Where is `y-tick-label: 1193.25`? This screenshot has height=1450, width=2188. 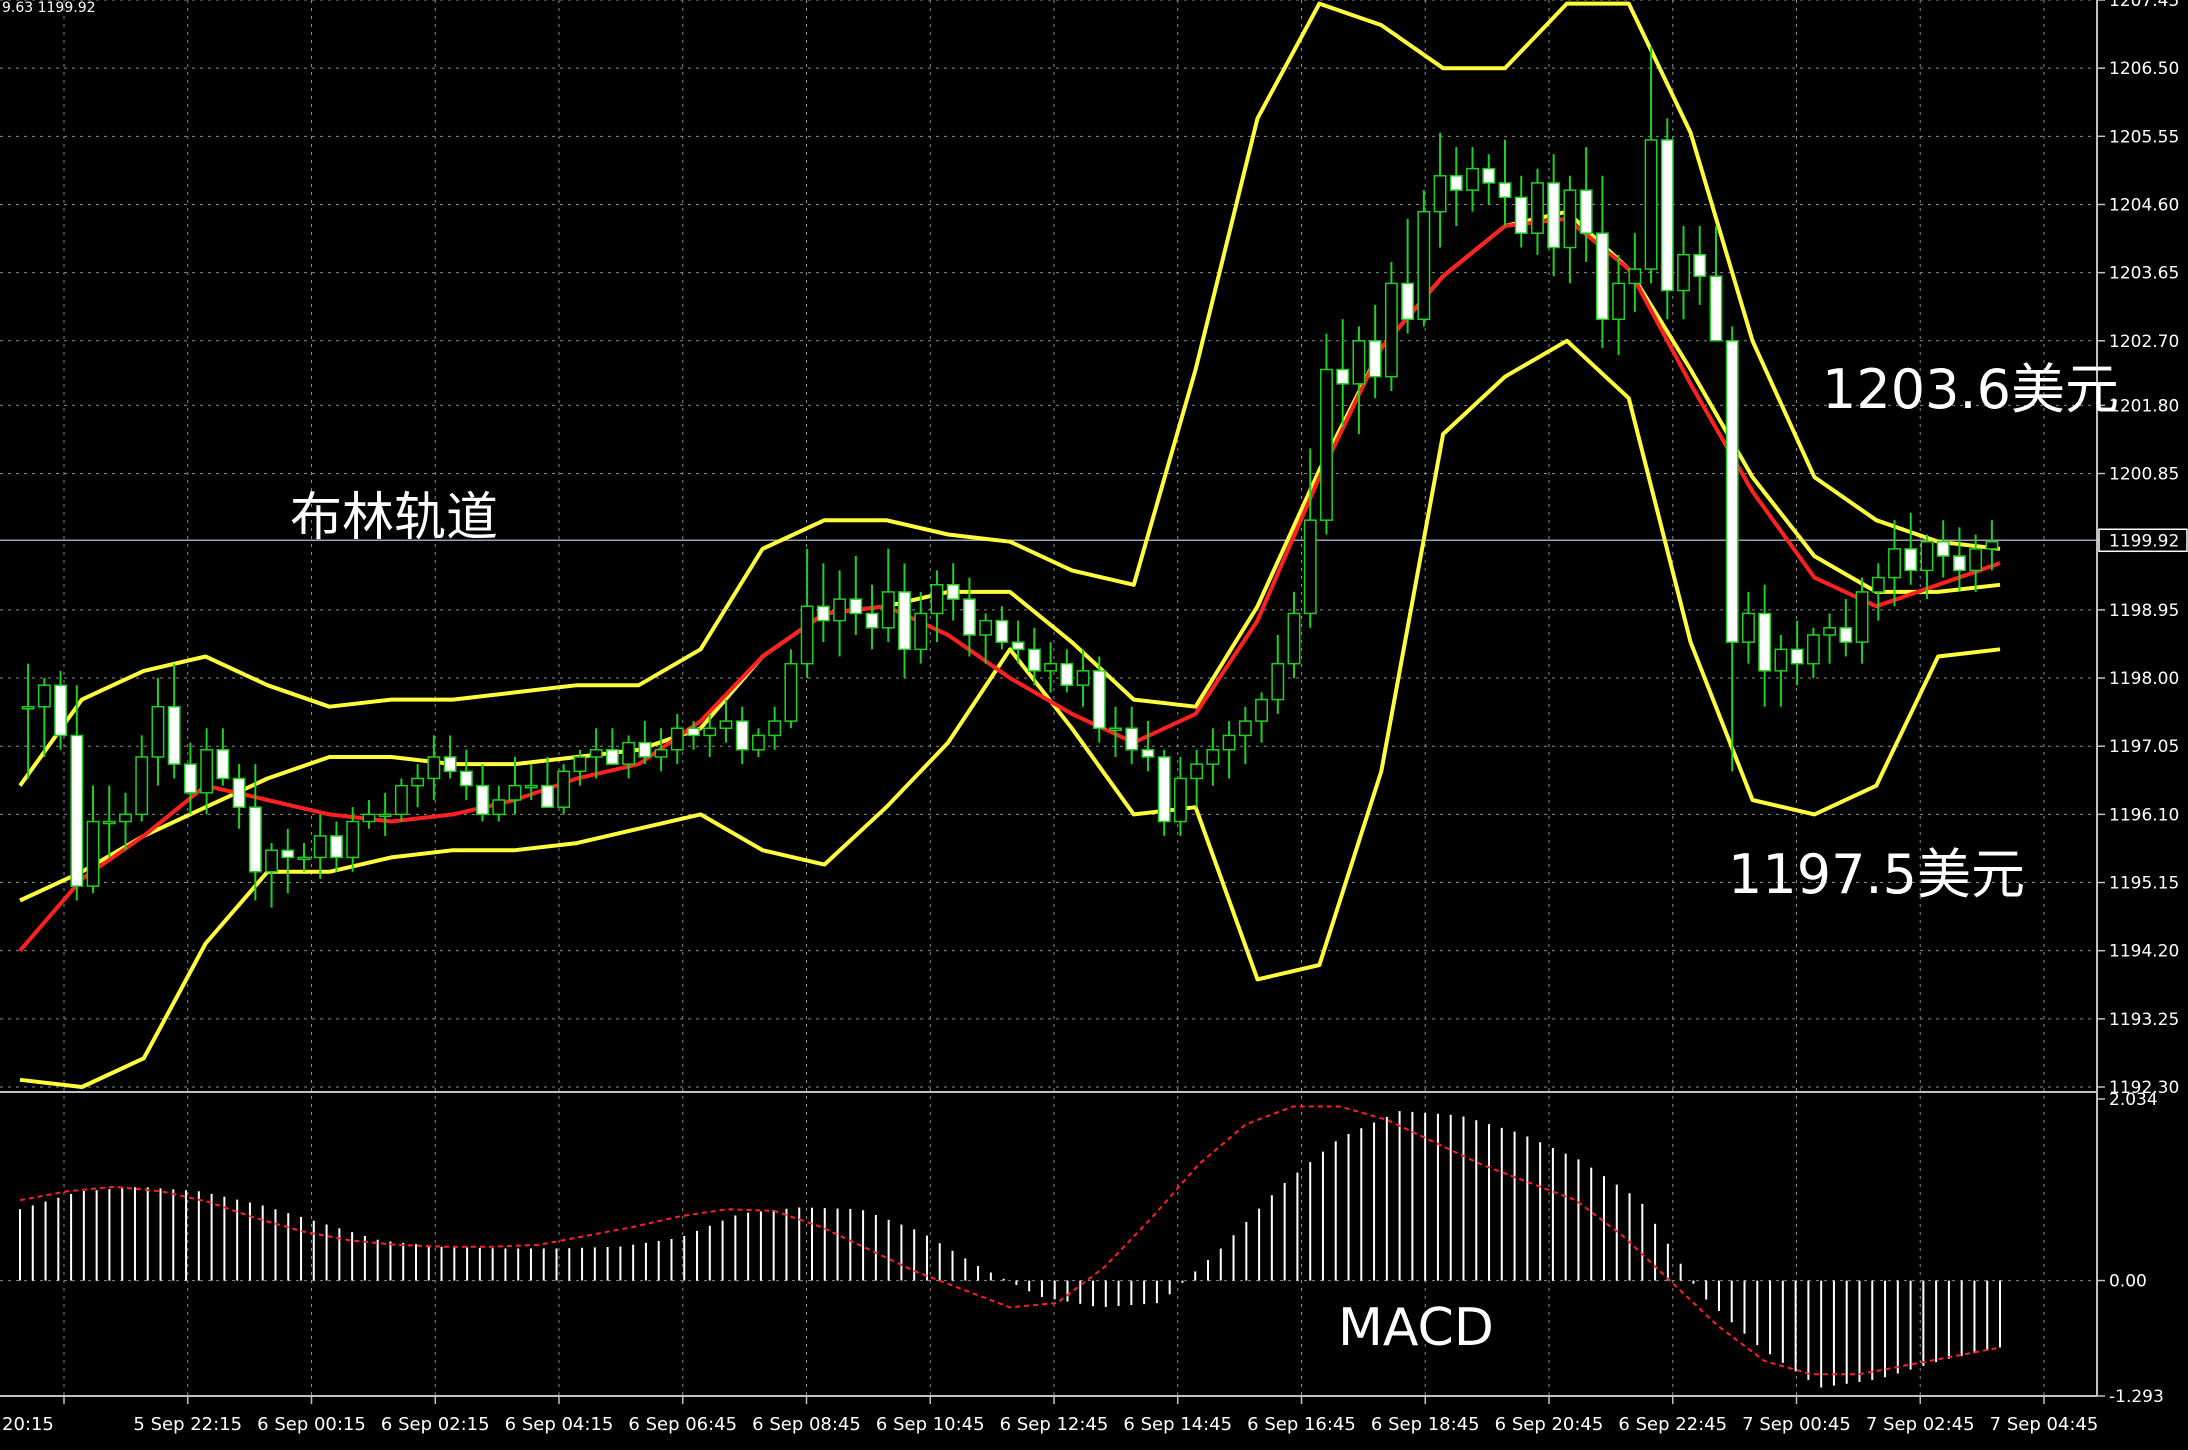 y-tick-label: 1193.25 is located at coordinates (2144, 1020).